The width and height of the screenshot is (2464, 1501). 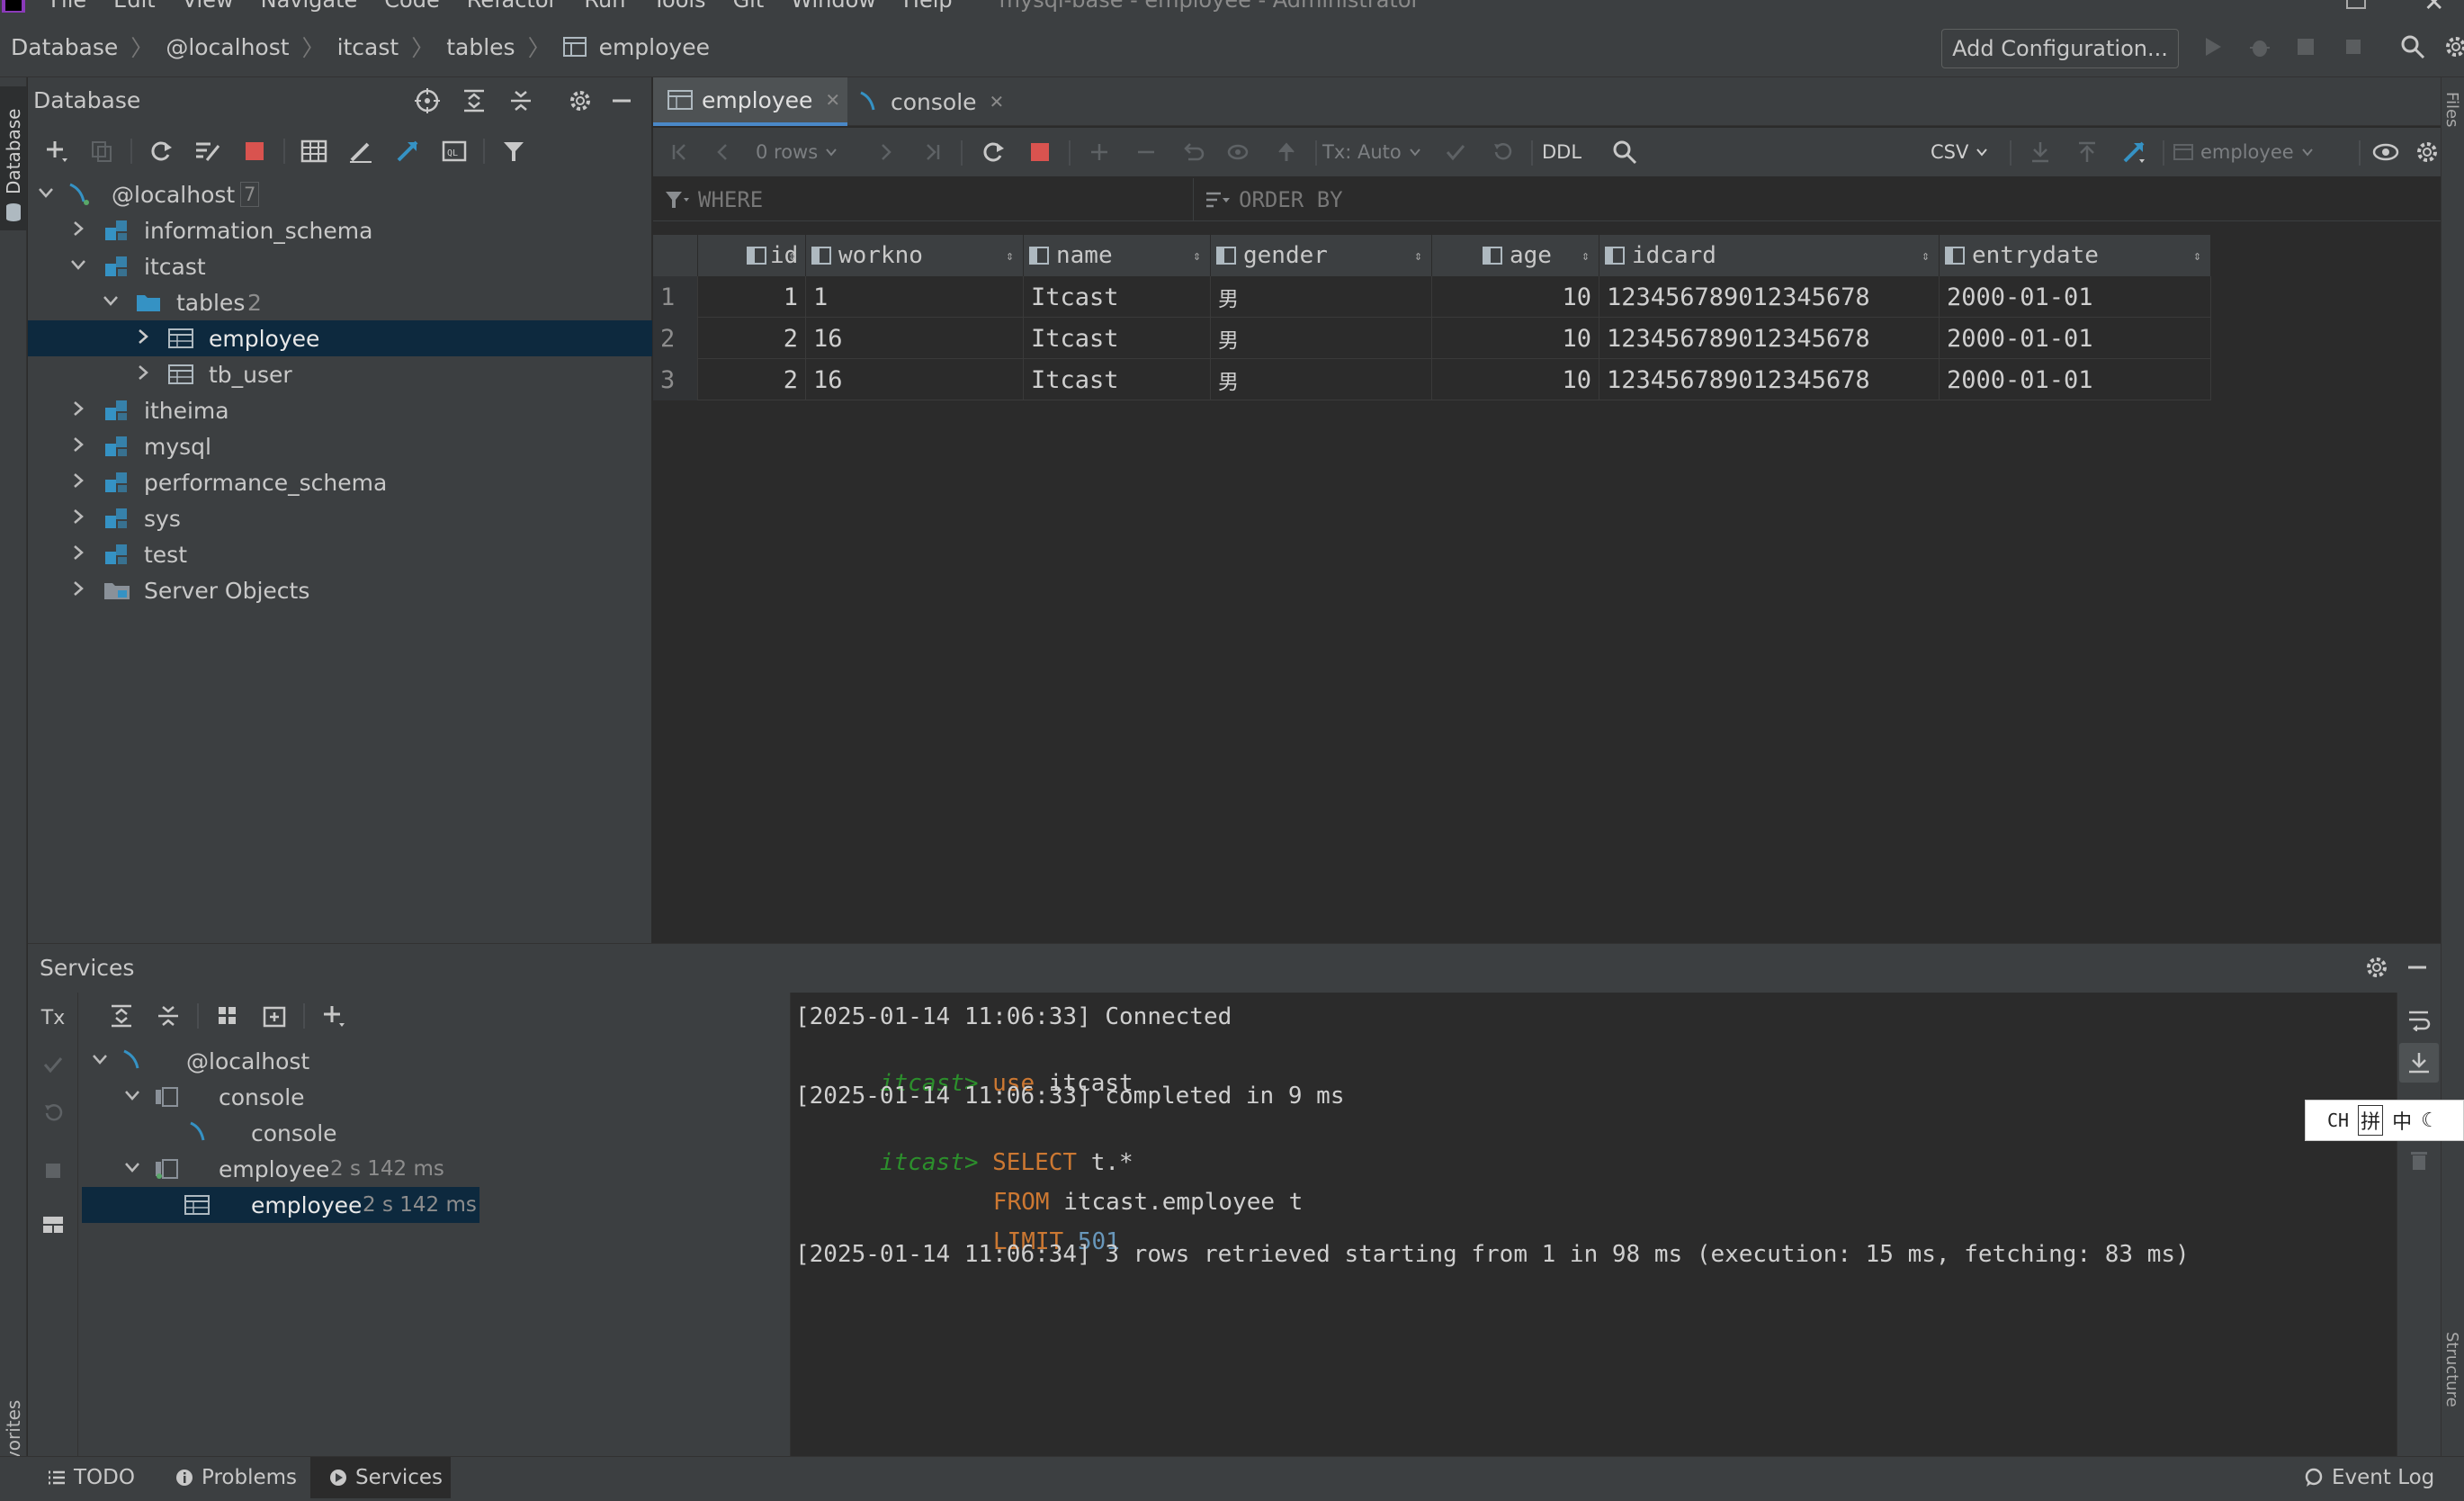 I want to click on breadcrumb-table: employee, so click(x=654, y=47).